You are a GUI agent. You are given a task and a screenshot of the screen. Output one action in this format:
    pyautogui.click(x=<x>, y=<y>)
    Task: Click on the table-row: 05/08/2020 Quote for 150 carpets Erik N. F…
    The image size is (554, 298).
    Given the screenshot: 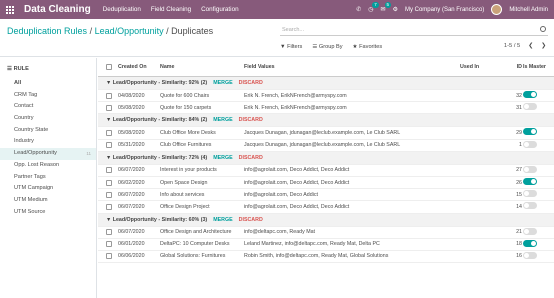 What is the action you would take?
    pyautogui.click(x=326, y=108)
    